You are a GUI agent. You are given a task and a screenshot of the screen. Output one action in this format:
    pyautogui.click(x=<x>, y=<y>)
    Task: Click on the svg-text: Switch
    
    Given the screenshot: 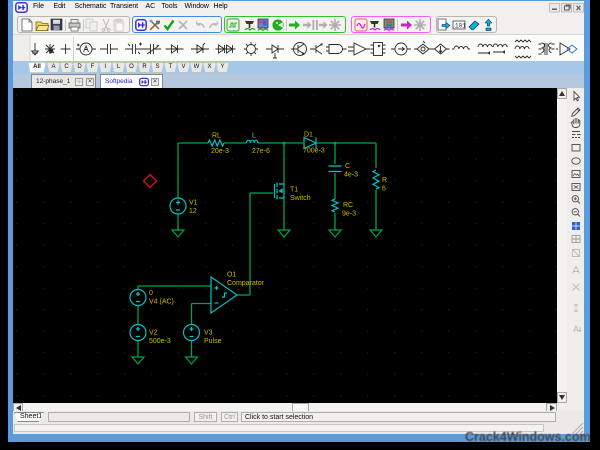 What is the action you would take?
    pyautogui.click(x=300, y=198)
    